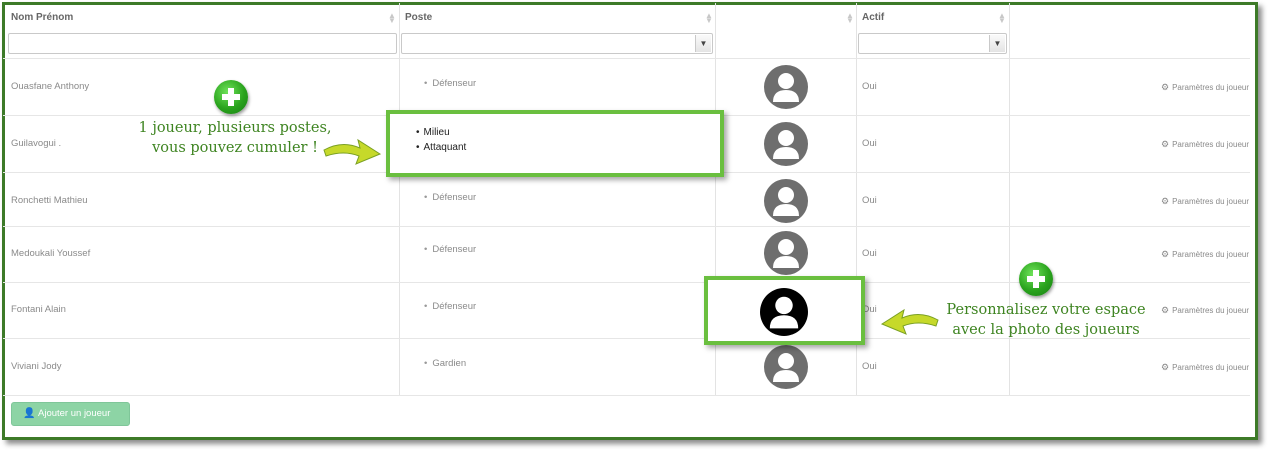 Image resolution: width=1270 pixels, height=451 pixels. What do you see at coordinates (36, 366) in the screenshot?
I see `player-name: Viviani Jody` at bounding box center [36, 366].